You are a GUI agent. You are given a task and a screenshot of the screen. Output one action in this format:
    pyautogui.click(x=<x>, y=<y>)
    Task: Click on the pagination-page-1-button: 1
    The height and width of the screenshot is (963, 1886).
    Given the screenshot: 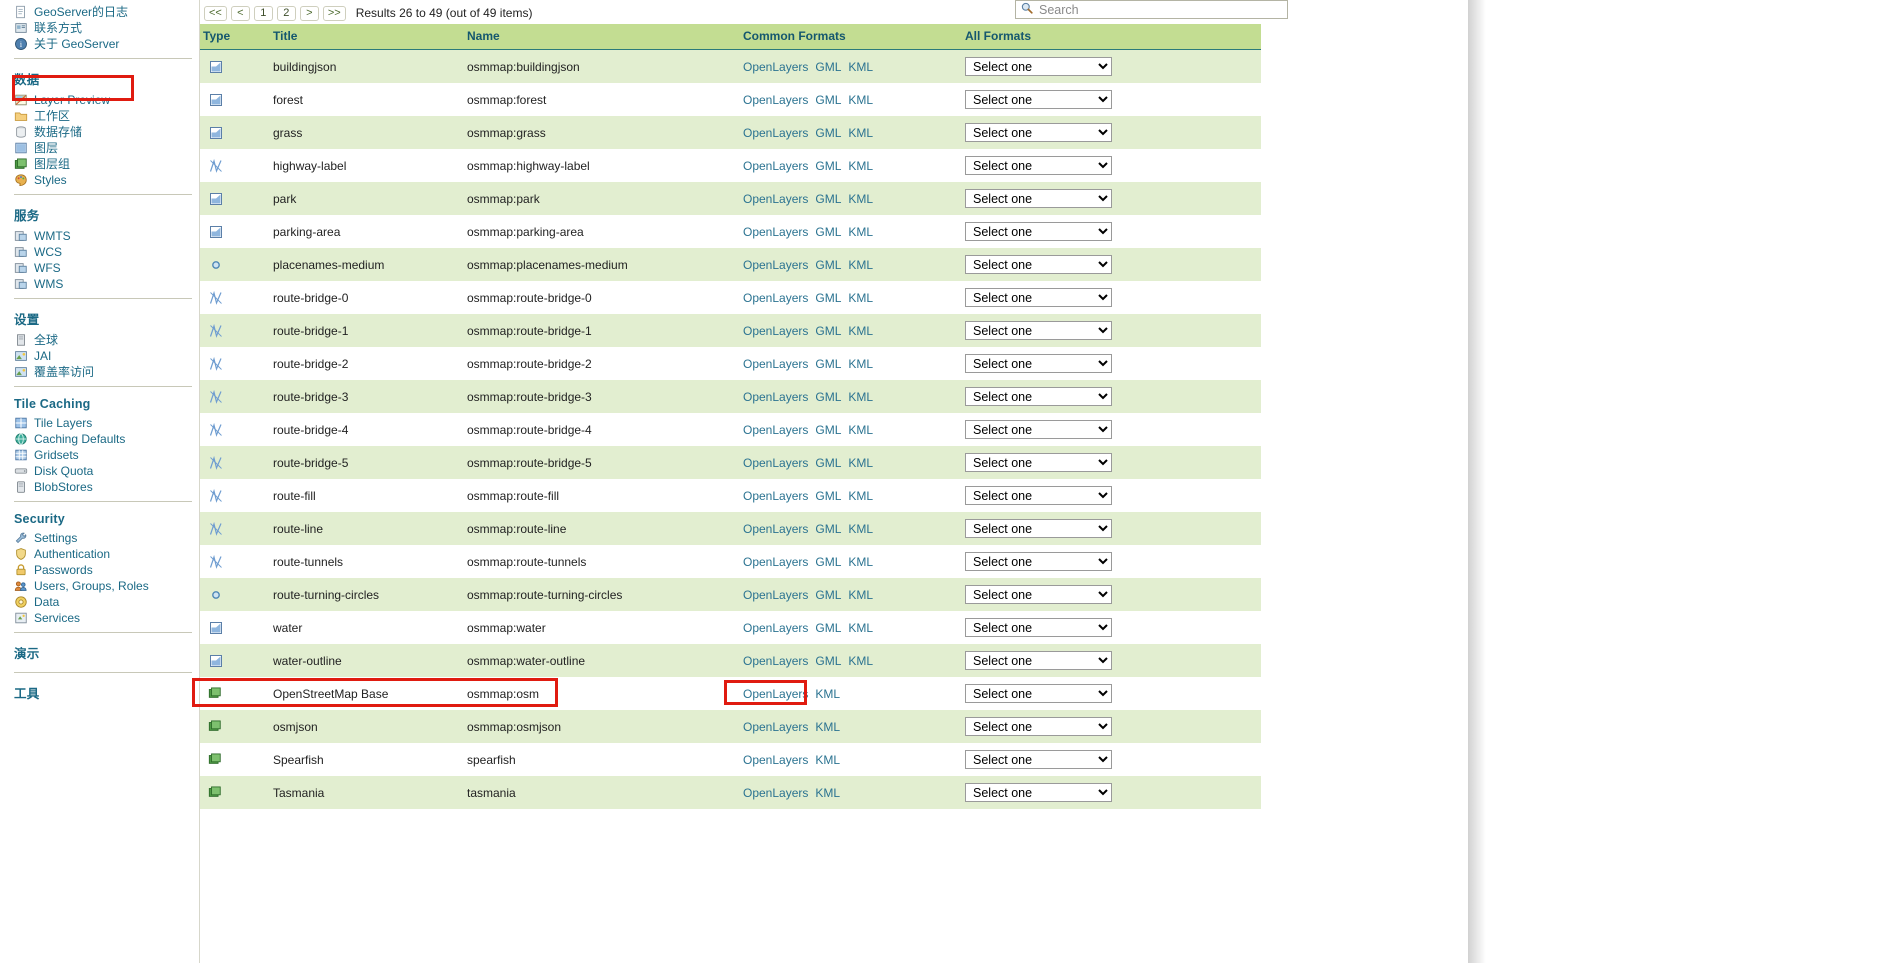 What is the action you would take?
    pyautogui.click(x=263, y=13)
    